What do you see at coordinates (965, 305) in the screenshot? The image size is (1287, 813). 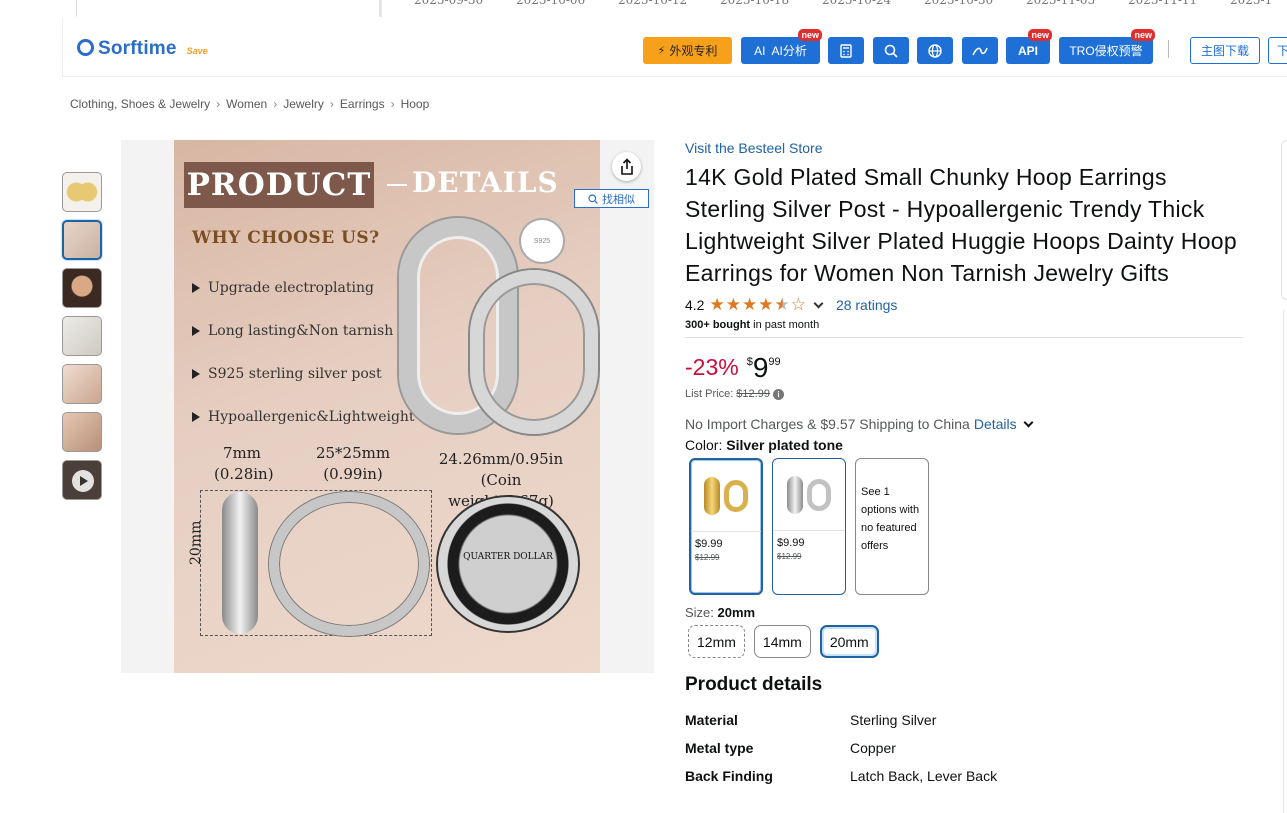 I see `rating-row: 4.2 ★★★★★☆ 28 ratings` at bounding box center [965, 305].